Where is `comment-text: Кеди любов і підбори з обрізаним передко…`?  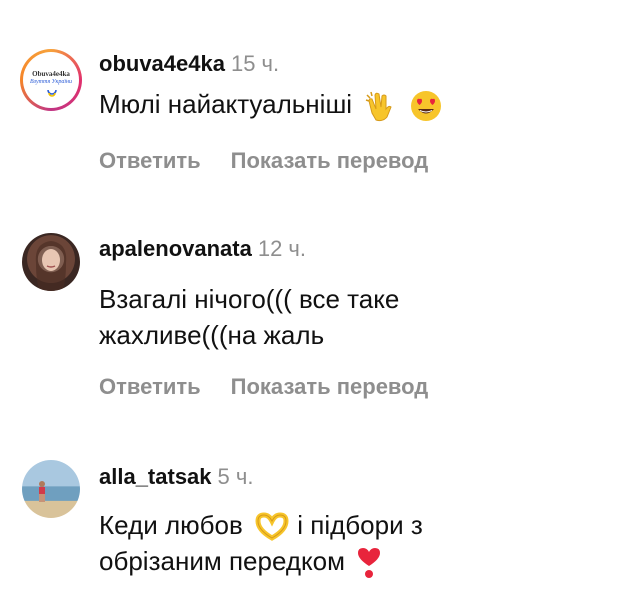 comment-text: Кеди любов і підбори з обрізаним передко… is located at coordinates (261, 543).